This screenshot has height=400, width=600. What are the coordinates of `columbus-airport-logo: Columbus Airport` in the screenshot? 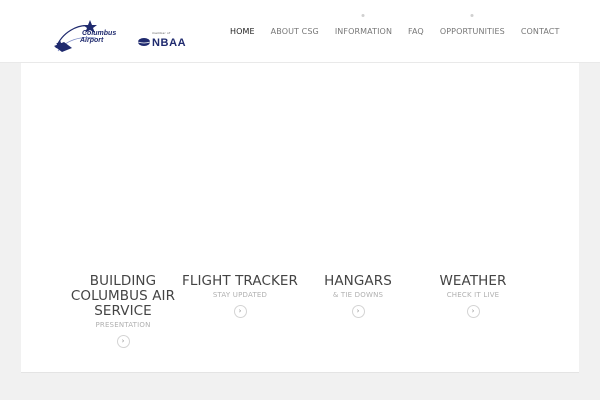 It's located at (88, 41).